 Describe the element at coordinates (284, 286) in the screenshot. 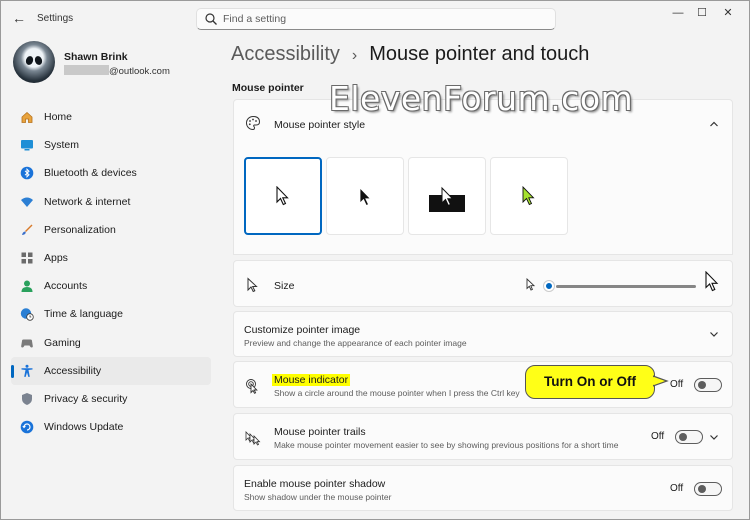

I see `size-title: Size` at that location.